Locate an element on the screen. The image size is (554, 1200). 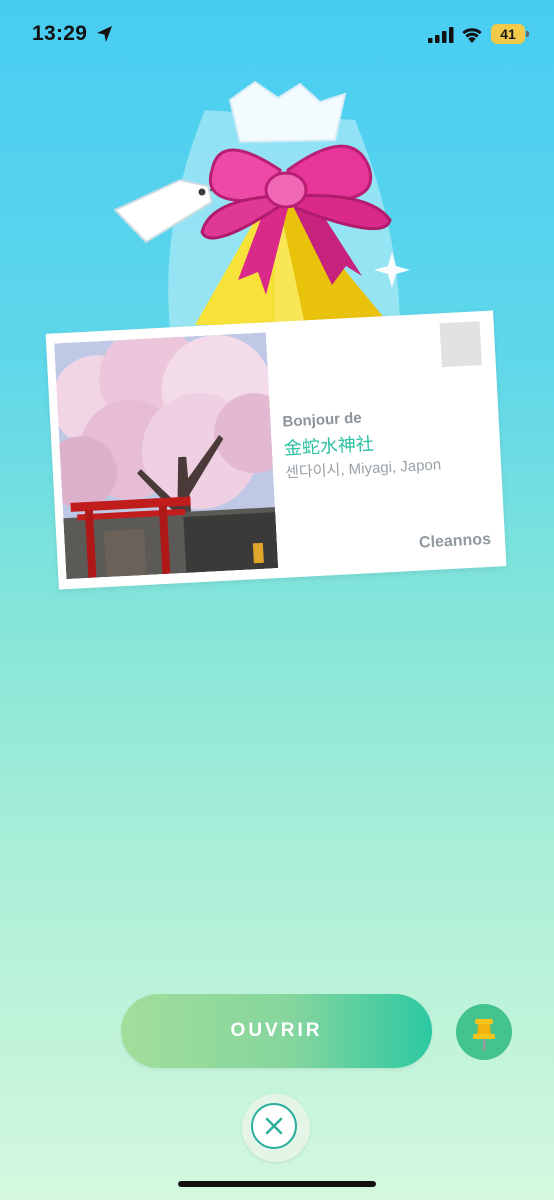
battery-level: 41 is located at coordinates (508, 34).